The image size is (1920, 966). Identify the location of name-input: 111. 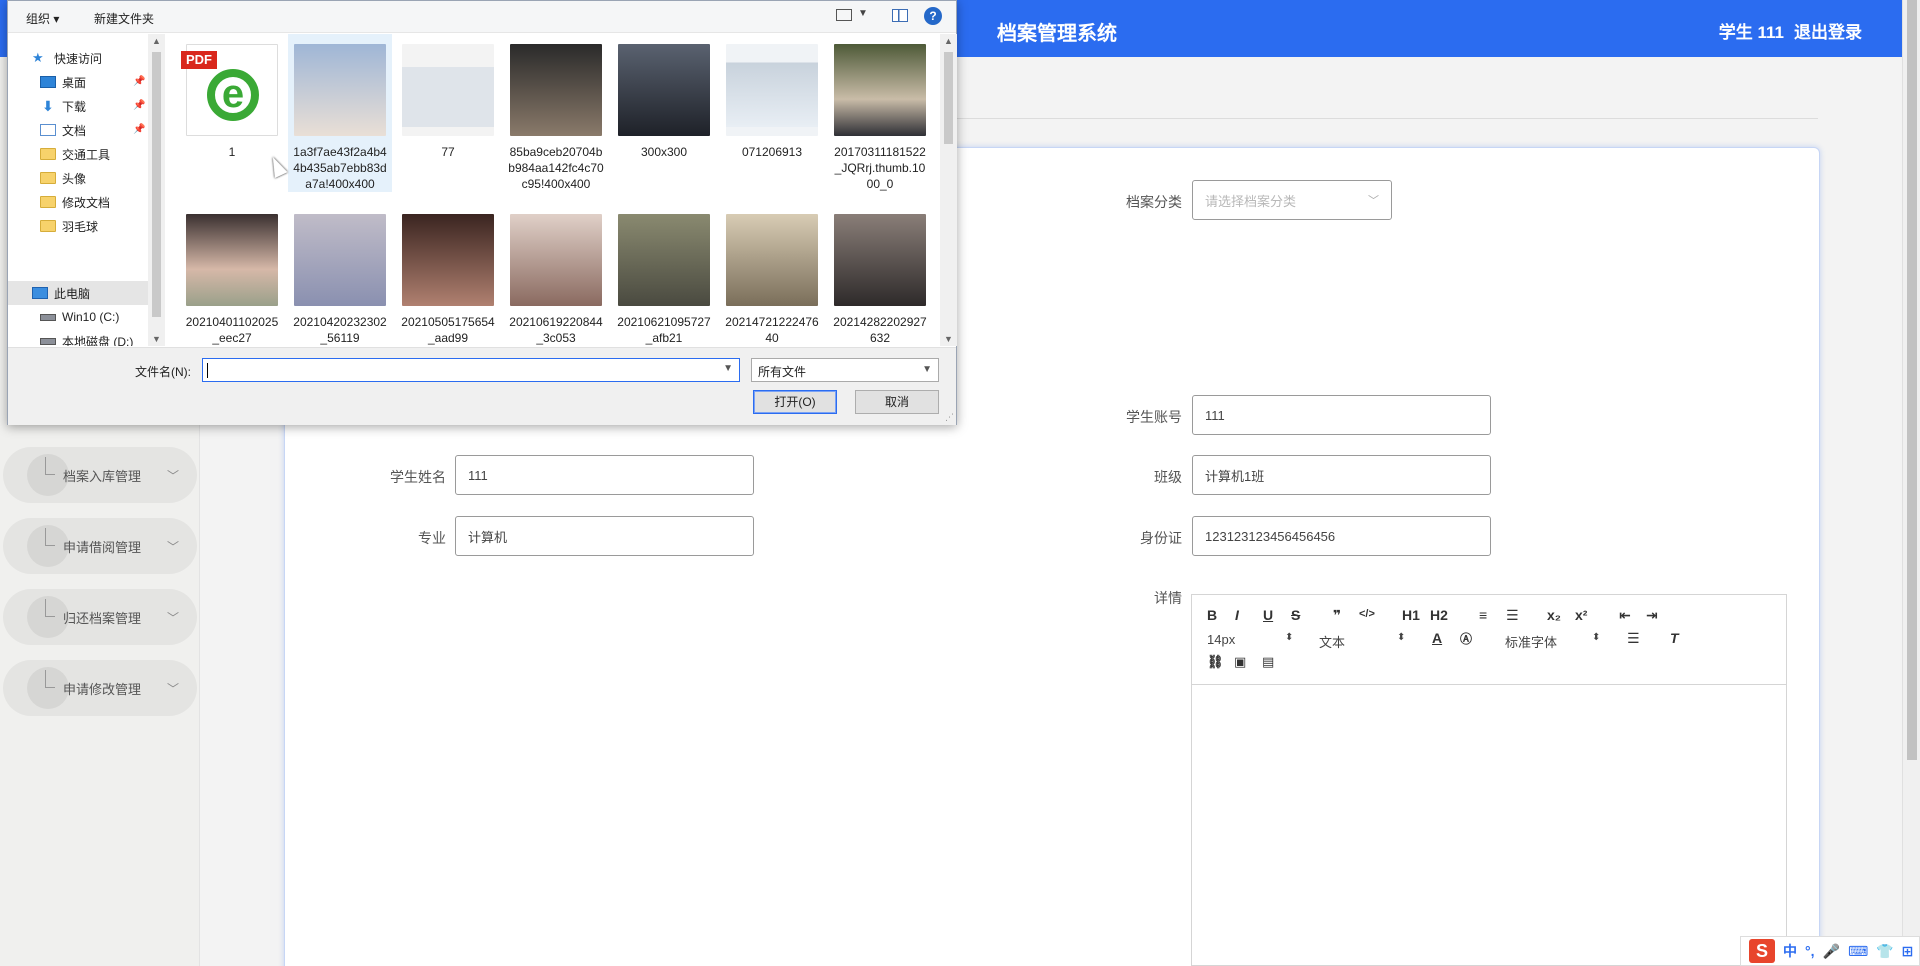
(604, 475).